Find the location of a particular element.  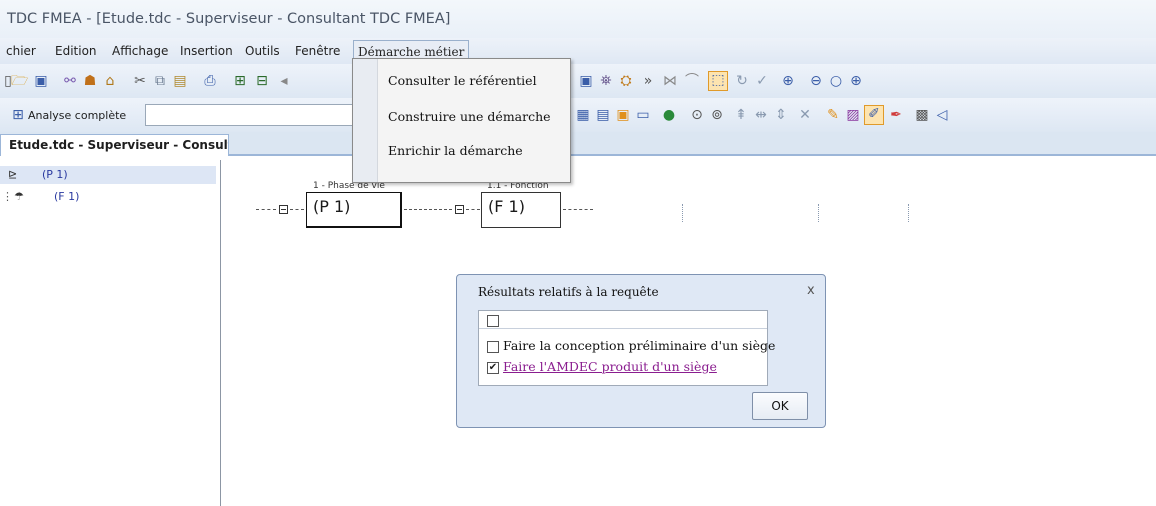

properties-icon: ⌂ is located at coordinates (110, 81).